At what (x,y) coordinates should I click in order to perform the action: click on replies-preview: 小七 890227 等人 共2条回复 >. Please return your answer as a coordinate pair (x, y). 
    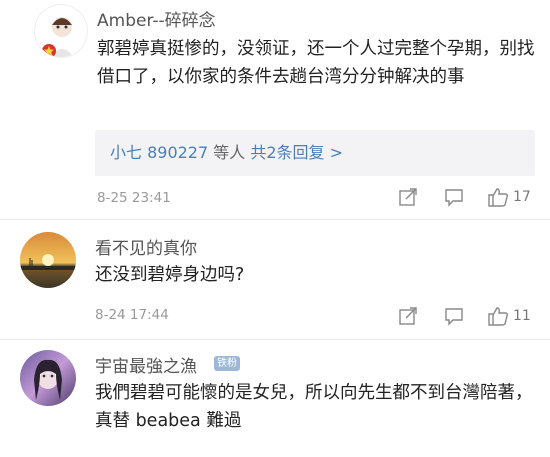
    Looking at the image, I should click on (315, 153).